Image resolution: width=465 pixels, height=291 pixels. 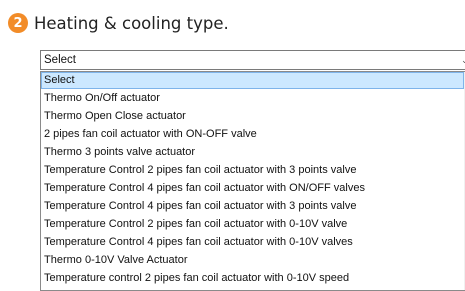 What do you see at coordinates (463, 60) in the screenshot?
I see `chevron-down-icon: ⌄` at bounding box center [463, 60].